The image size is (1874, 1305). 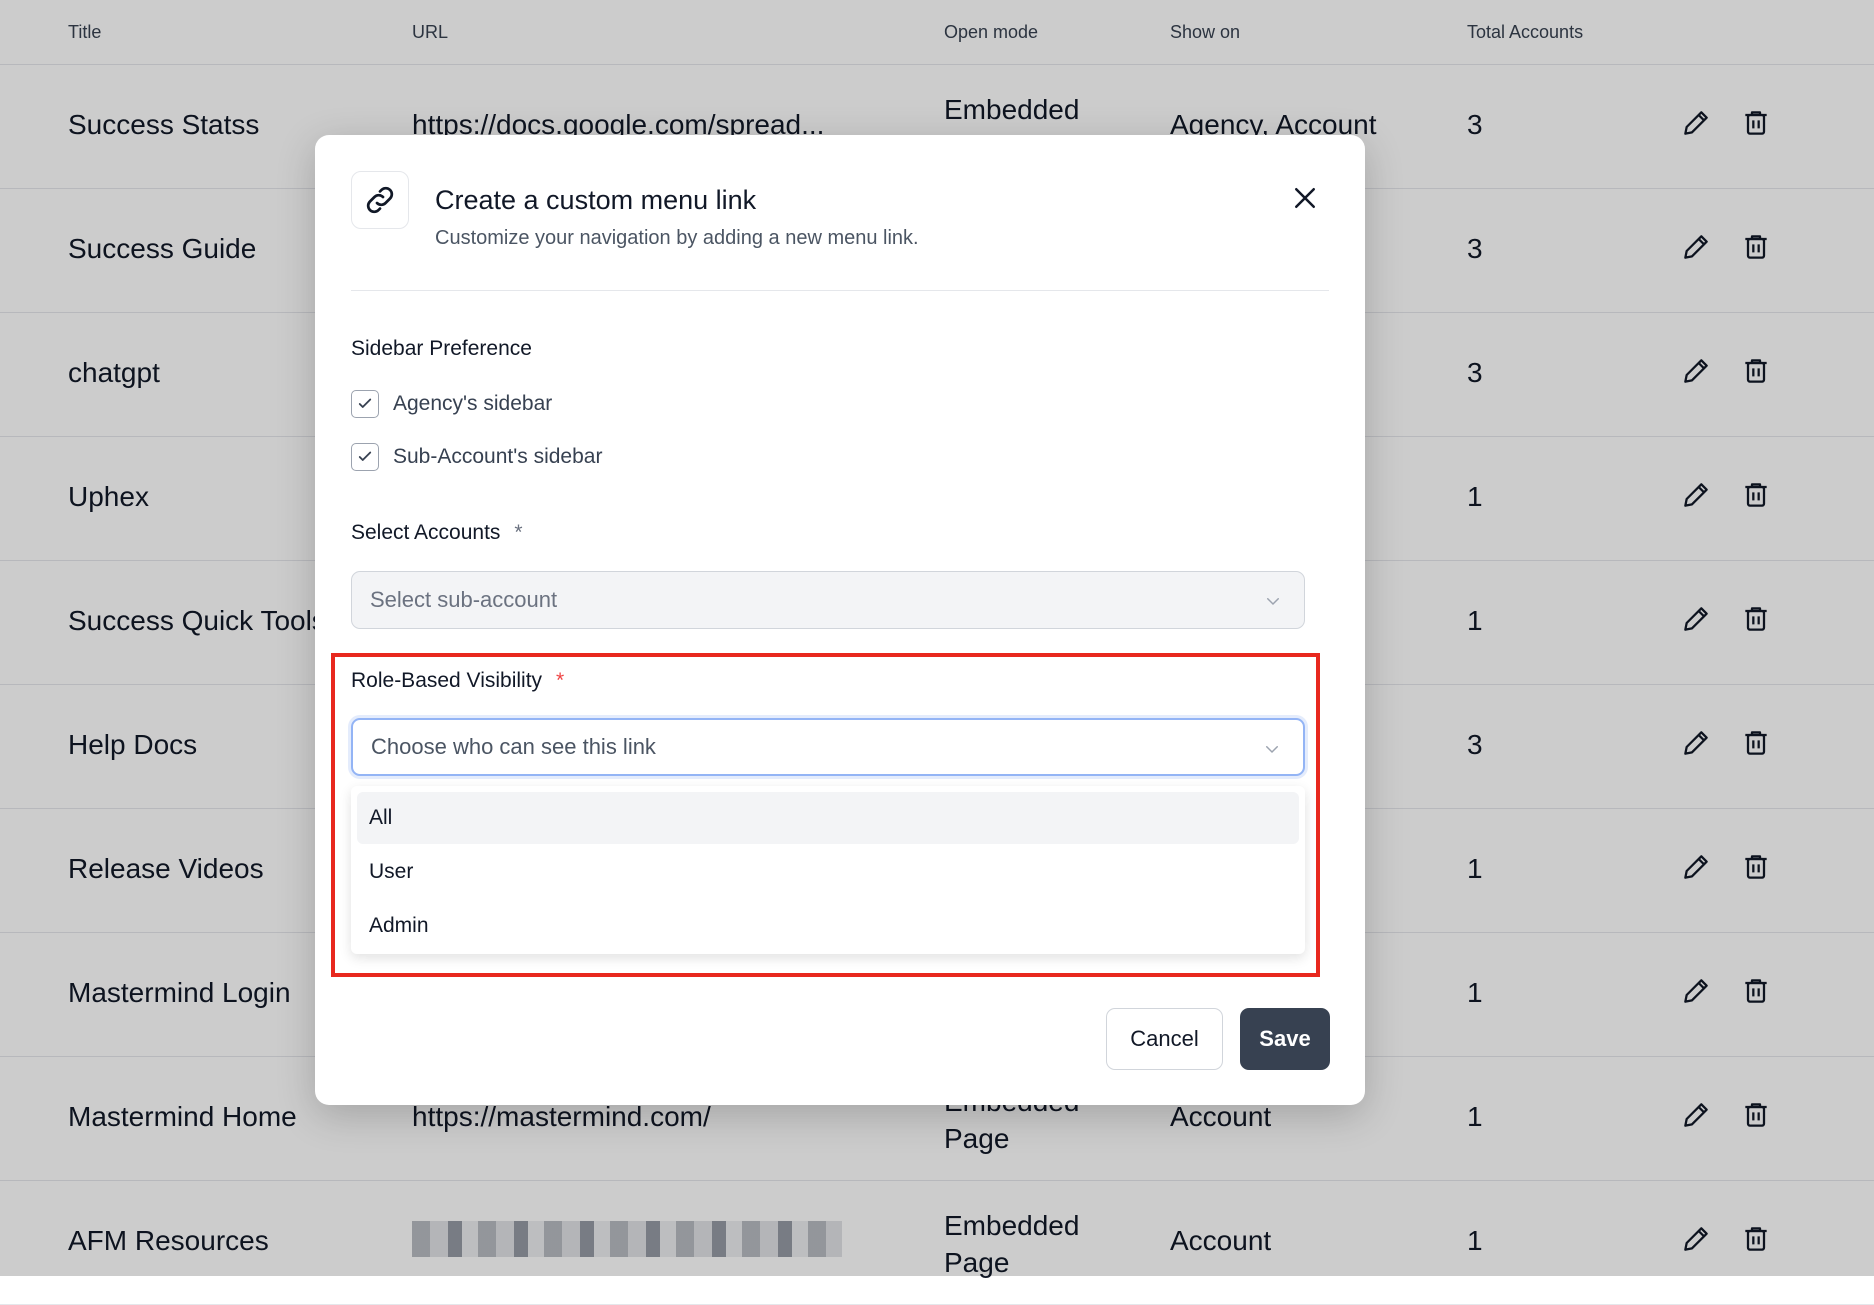 I want to click on select-accounts-label: Select Accounts *, so click(x=437, y=533).